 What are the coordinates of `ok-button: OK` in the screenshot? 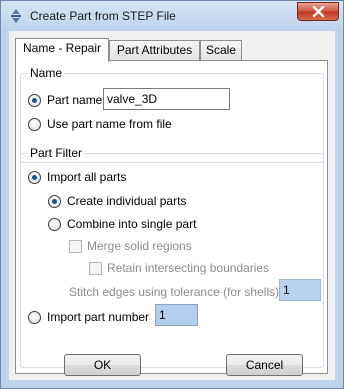 It's located at (102, 365).